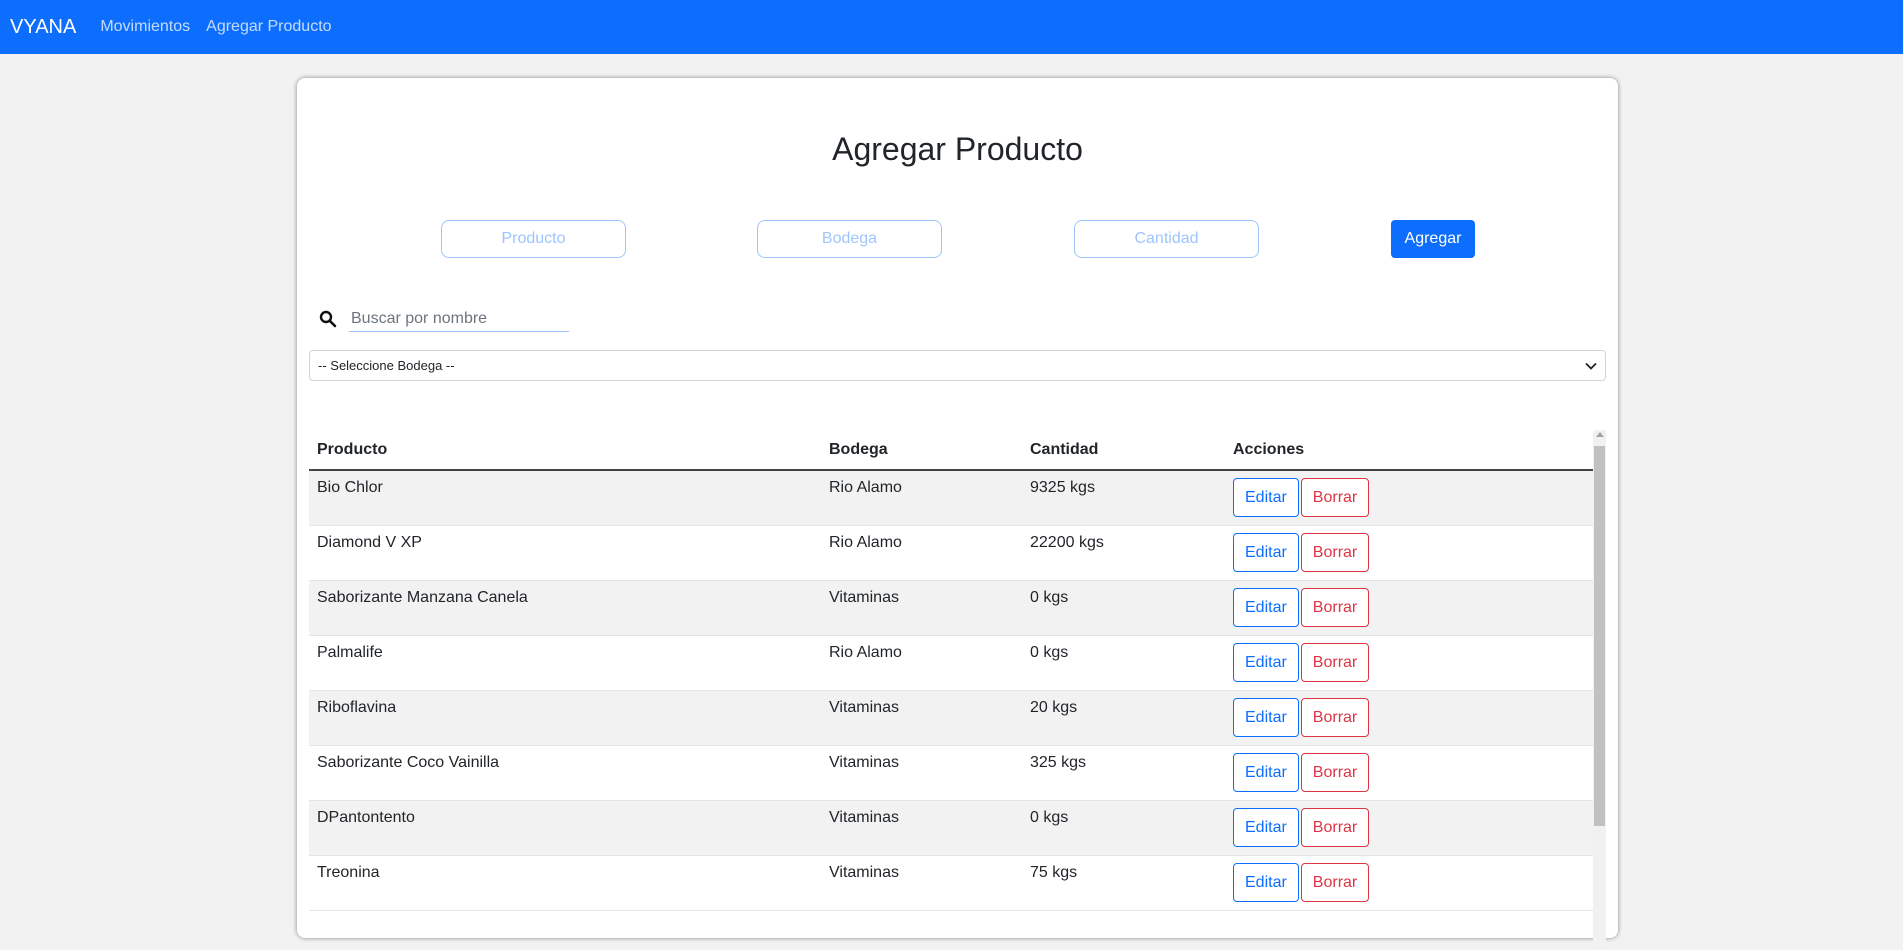  Describe the element at coordinates (328, 319) in the screenshot. I see `search-icon` at that location.